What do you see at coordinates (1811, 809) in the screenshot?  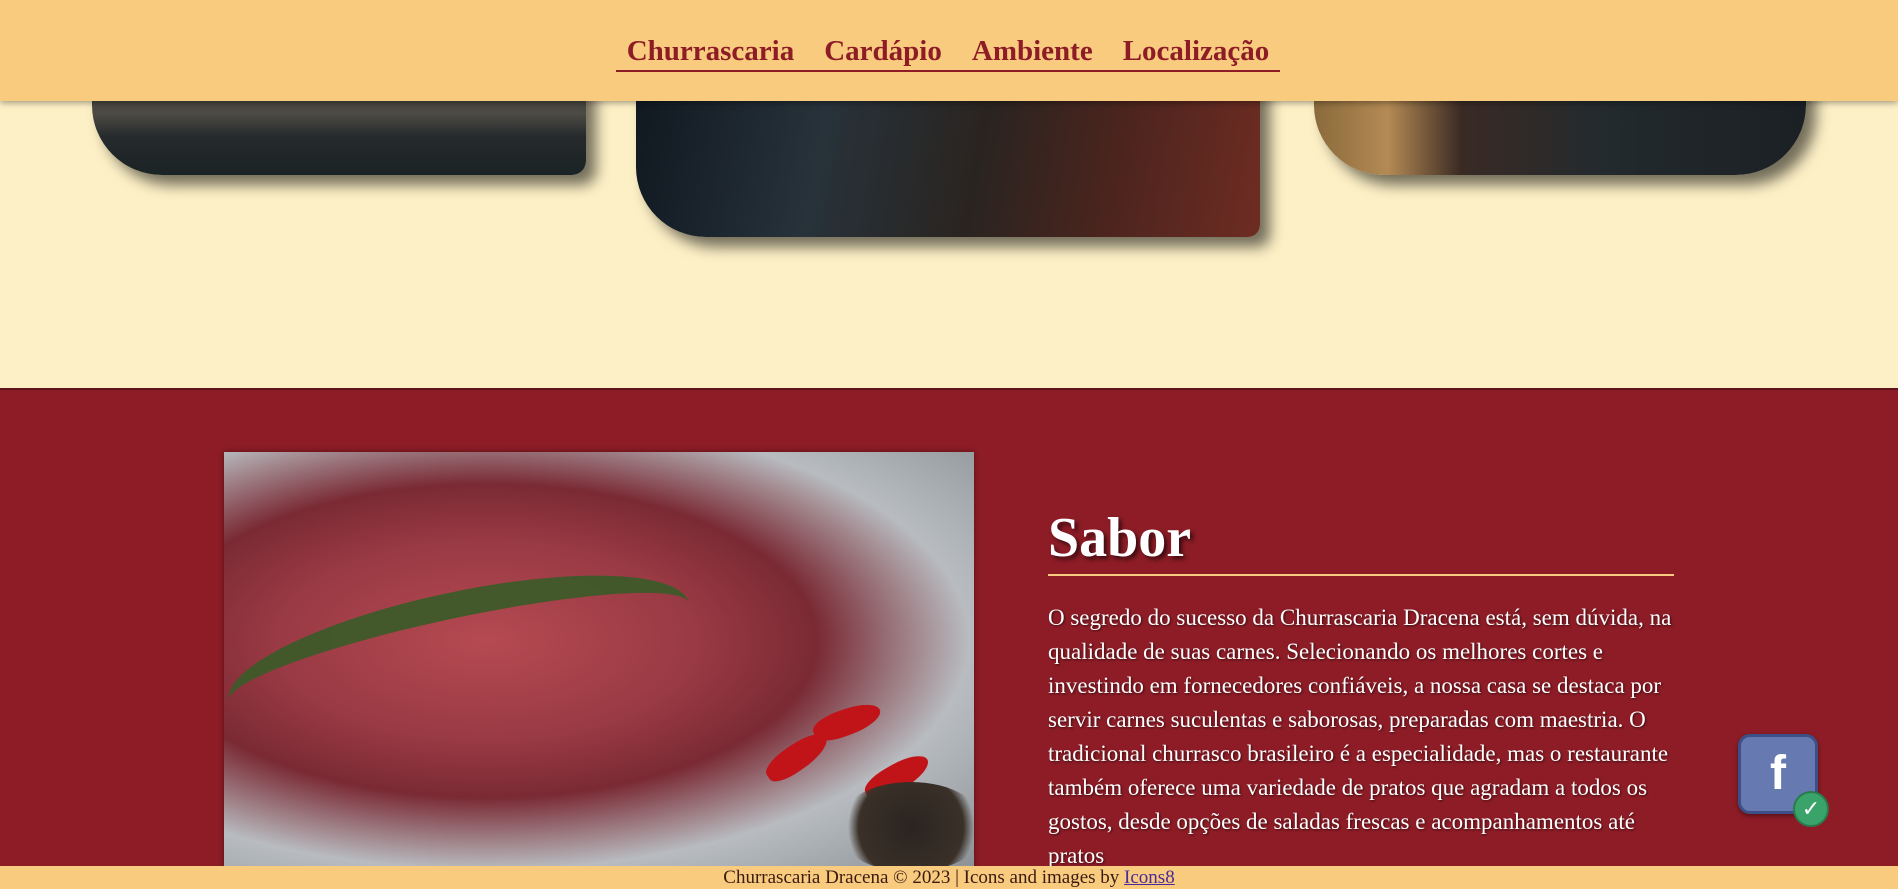 I see `check-icon: ✓` at bounding box center [1811, 809].